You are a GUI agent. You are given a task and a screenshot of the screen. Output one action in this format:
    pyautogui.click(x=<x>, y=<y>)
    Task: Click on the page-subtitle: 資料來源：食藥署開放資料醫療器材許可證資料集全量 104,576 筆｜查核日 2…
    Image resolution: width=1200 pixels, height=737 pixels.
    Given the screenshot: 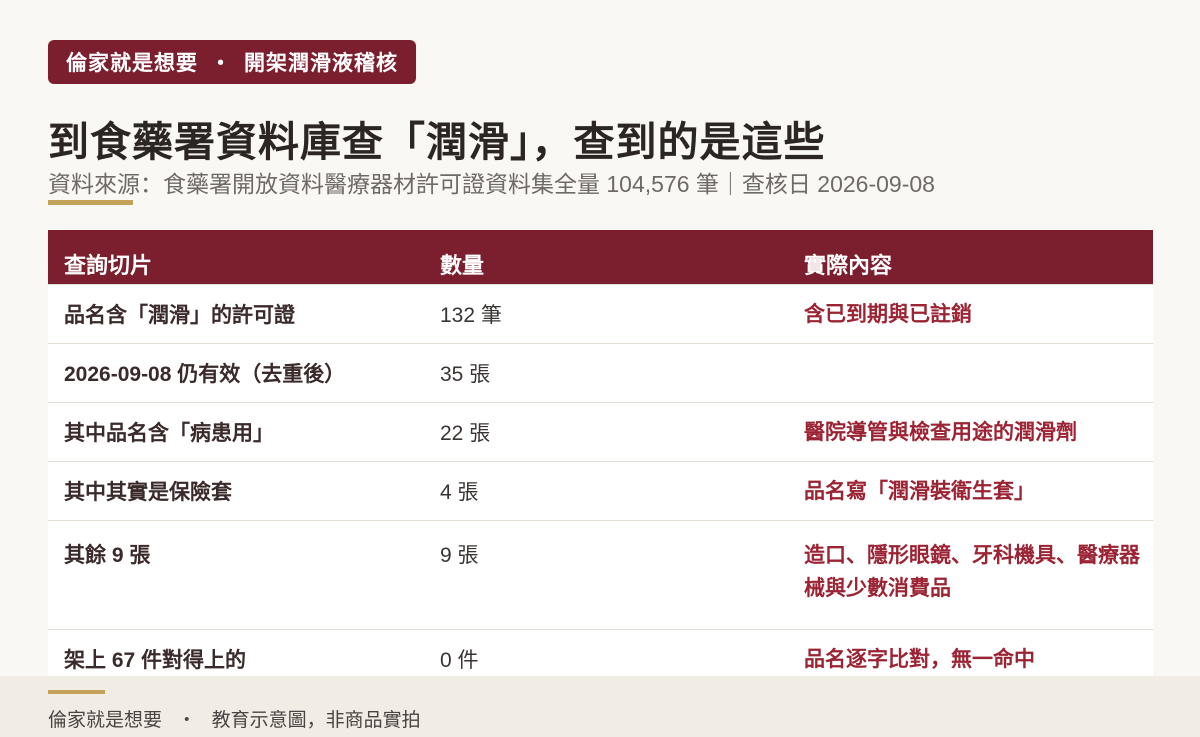 What is the action you would take?
    pyautogui.click(x=491, y=184)
    